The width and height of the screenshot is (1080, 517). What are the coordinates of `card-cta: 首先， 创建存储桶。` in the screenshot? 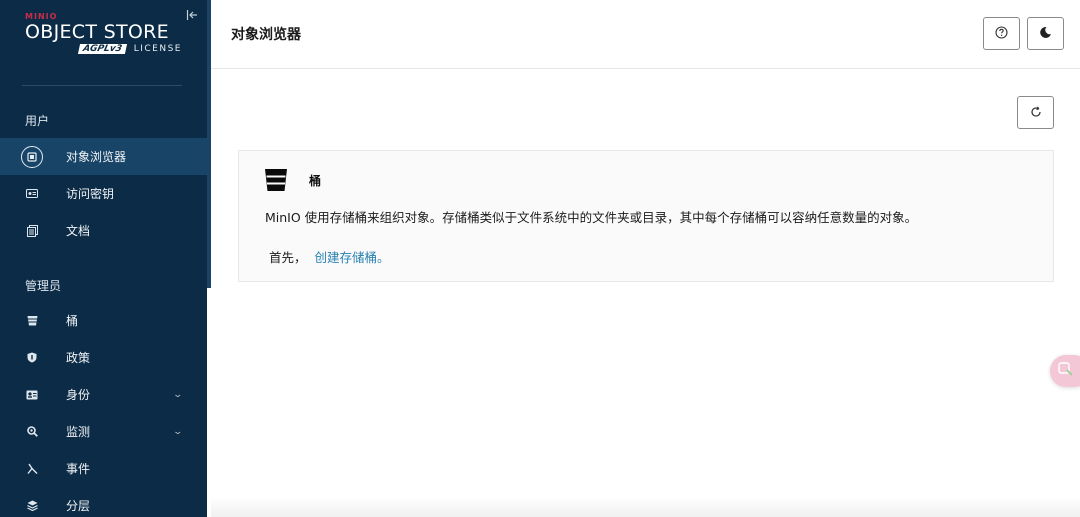 It's located at (329, 256).